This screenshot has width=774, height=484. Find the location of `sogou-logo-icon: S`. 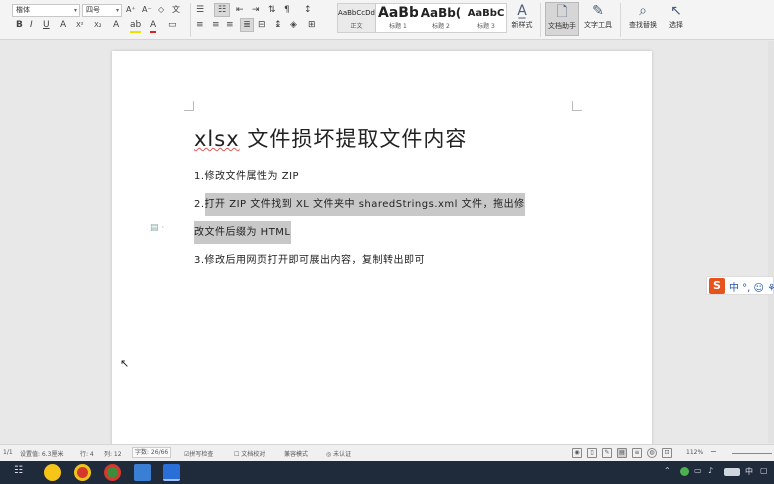

sogou-logo-icon: S is located at coordinates (717, 286).